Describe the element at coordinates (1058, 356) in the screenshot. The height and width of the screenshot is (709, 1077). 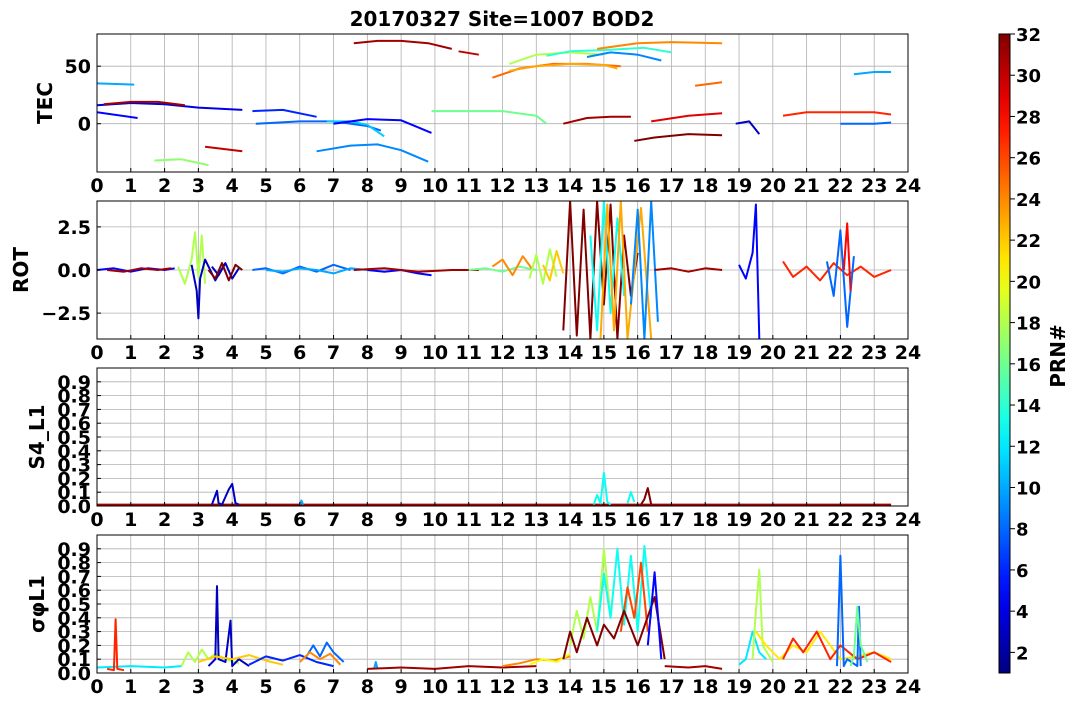
I see `colorbar-label: PRN#` at that location.